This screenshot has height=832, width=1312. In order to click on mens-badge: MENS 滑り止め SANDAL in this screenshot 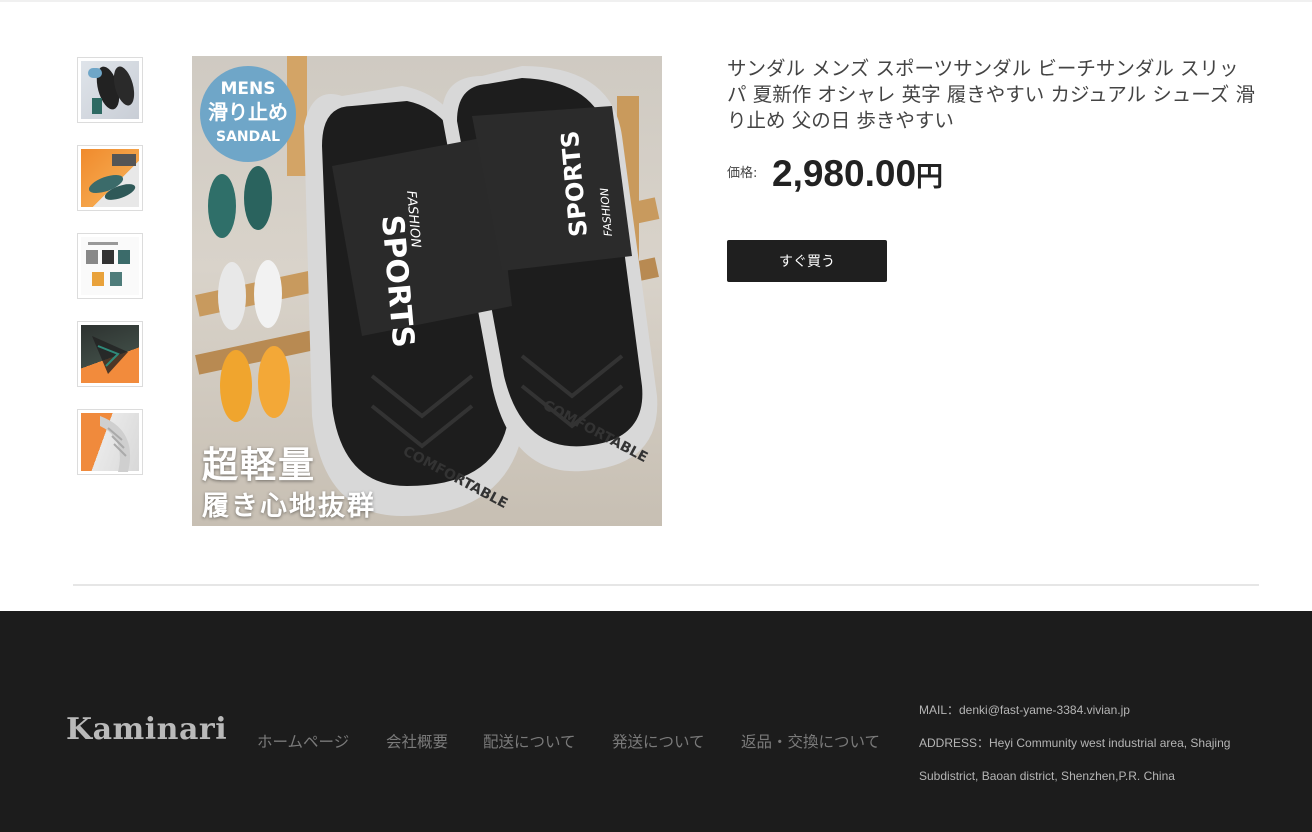, I will do `click(248, 114)`.